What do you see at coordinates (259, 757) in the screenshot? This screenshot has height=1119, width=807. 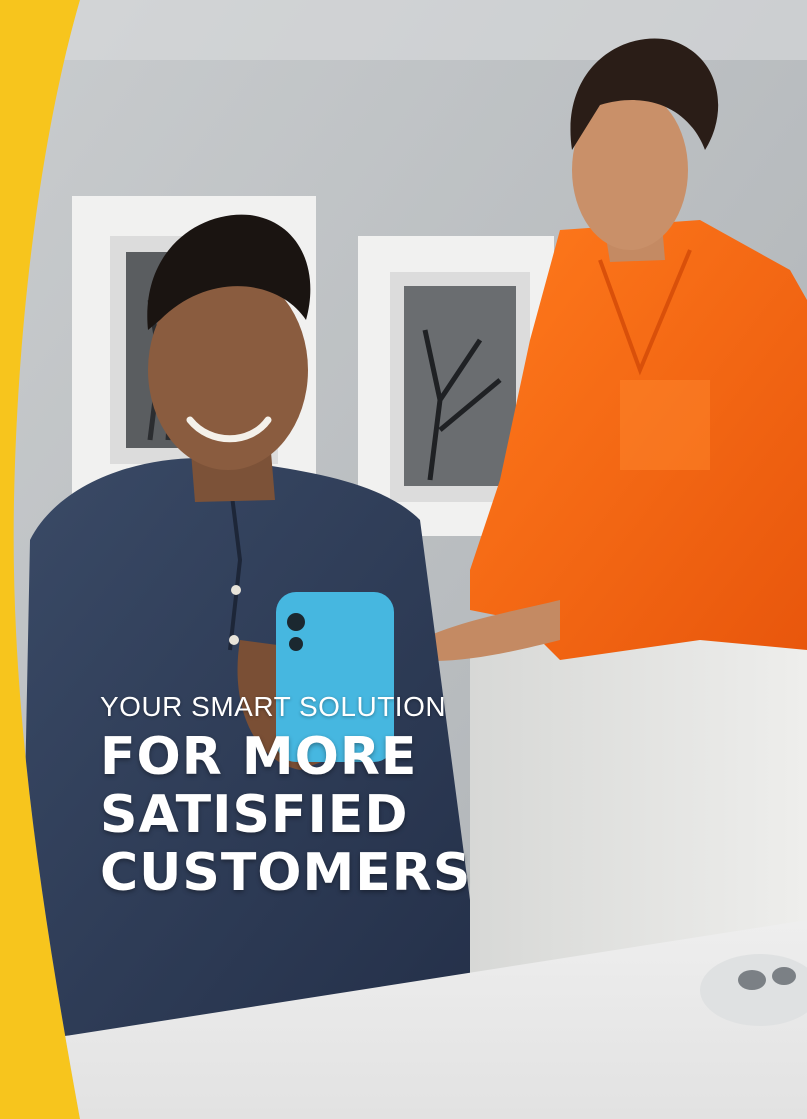 I see `hero-headline-line-1: FOR MORE` at bounding box center [259, 757].